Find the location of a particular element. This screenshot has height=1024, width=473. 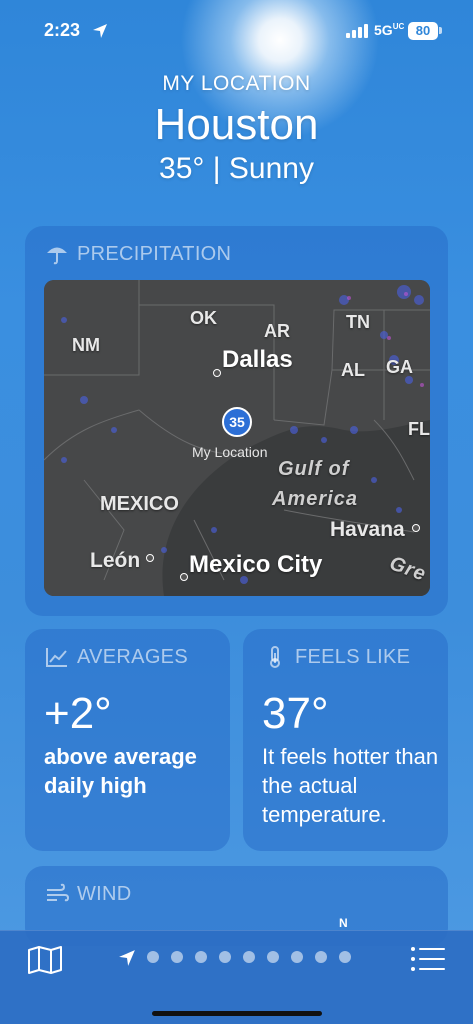

thermometer-icon is located at coordinates (275, 657).